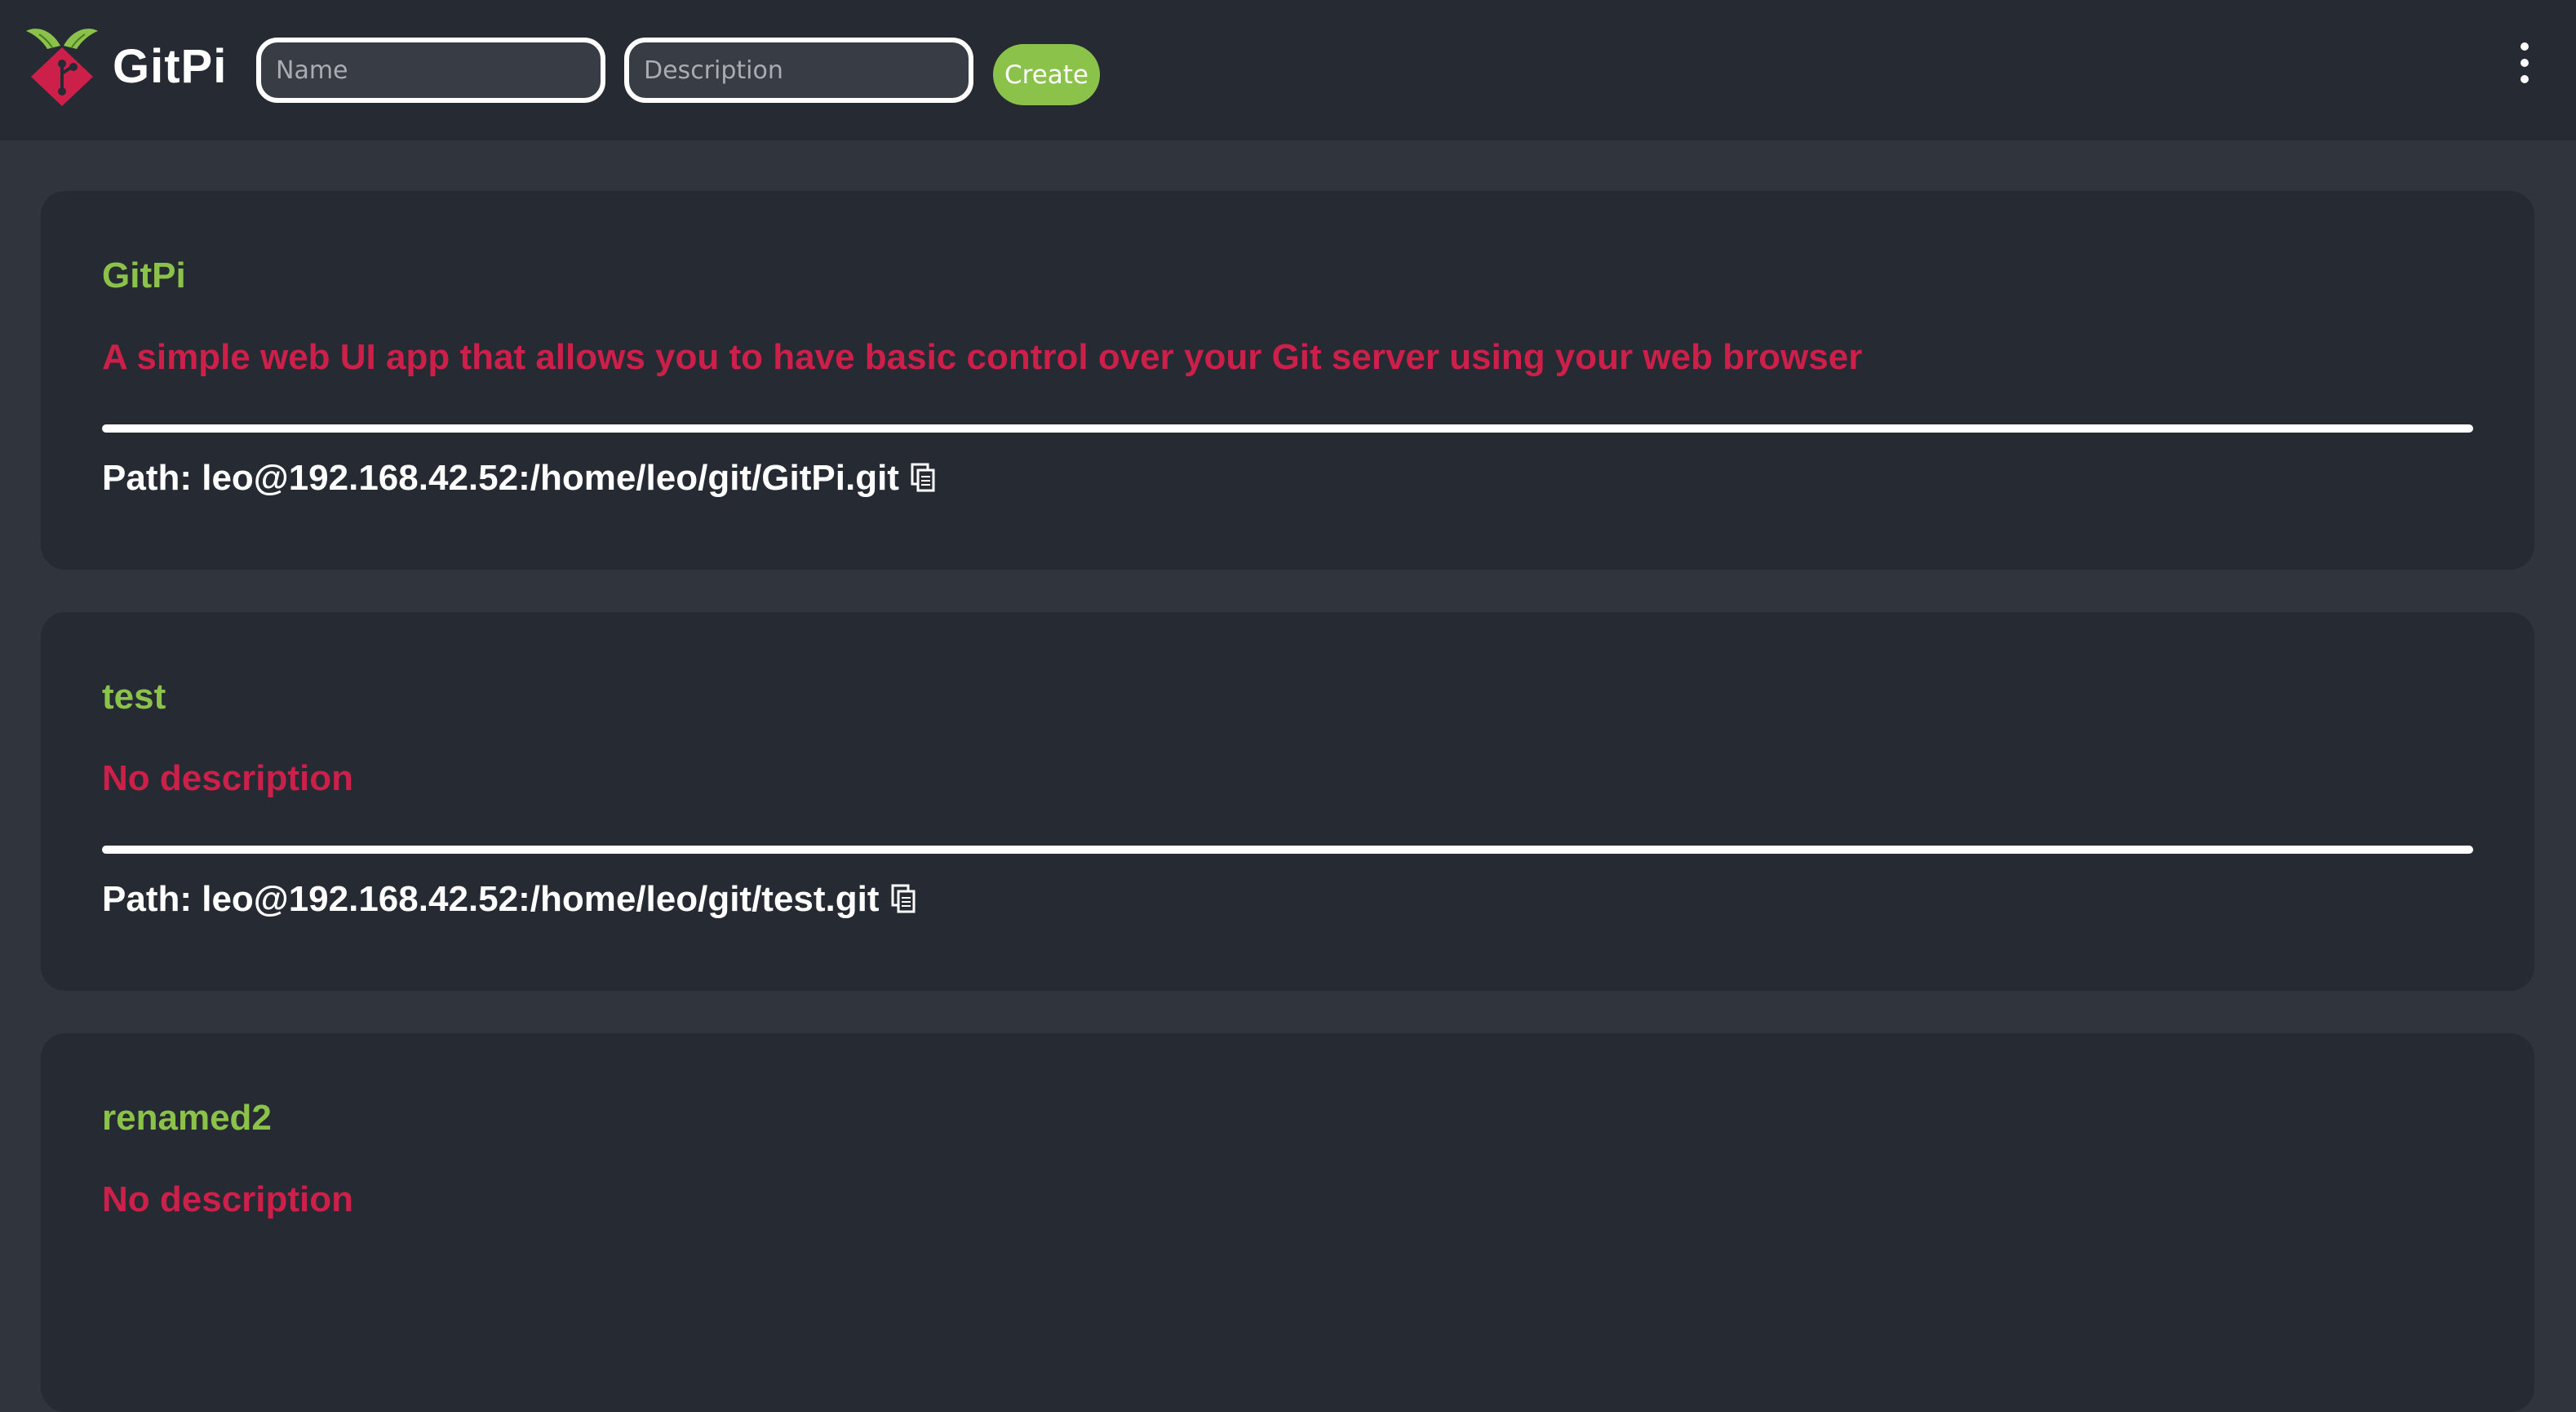 This screenshot has height=1412, width=2576. What do you see at coordinates (2524, 63) in the screenshot?
I see `more-menu-button` at bounding box center [2524, 63].